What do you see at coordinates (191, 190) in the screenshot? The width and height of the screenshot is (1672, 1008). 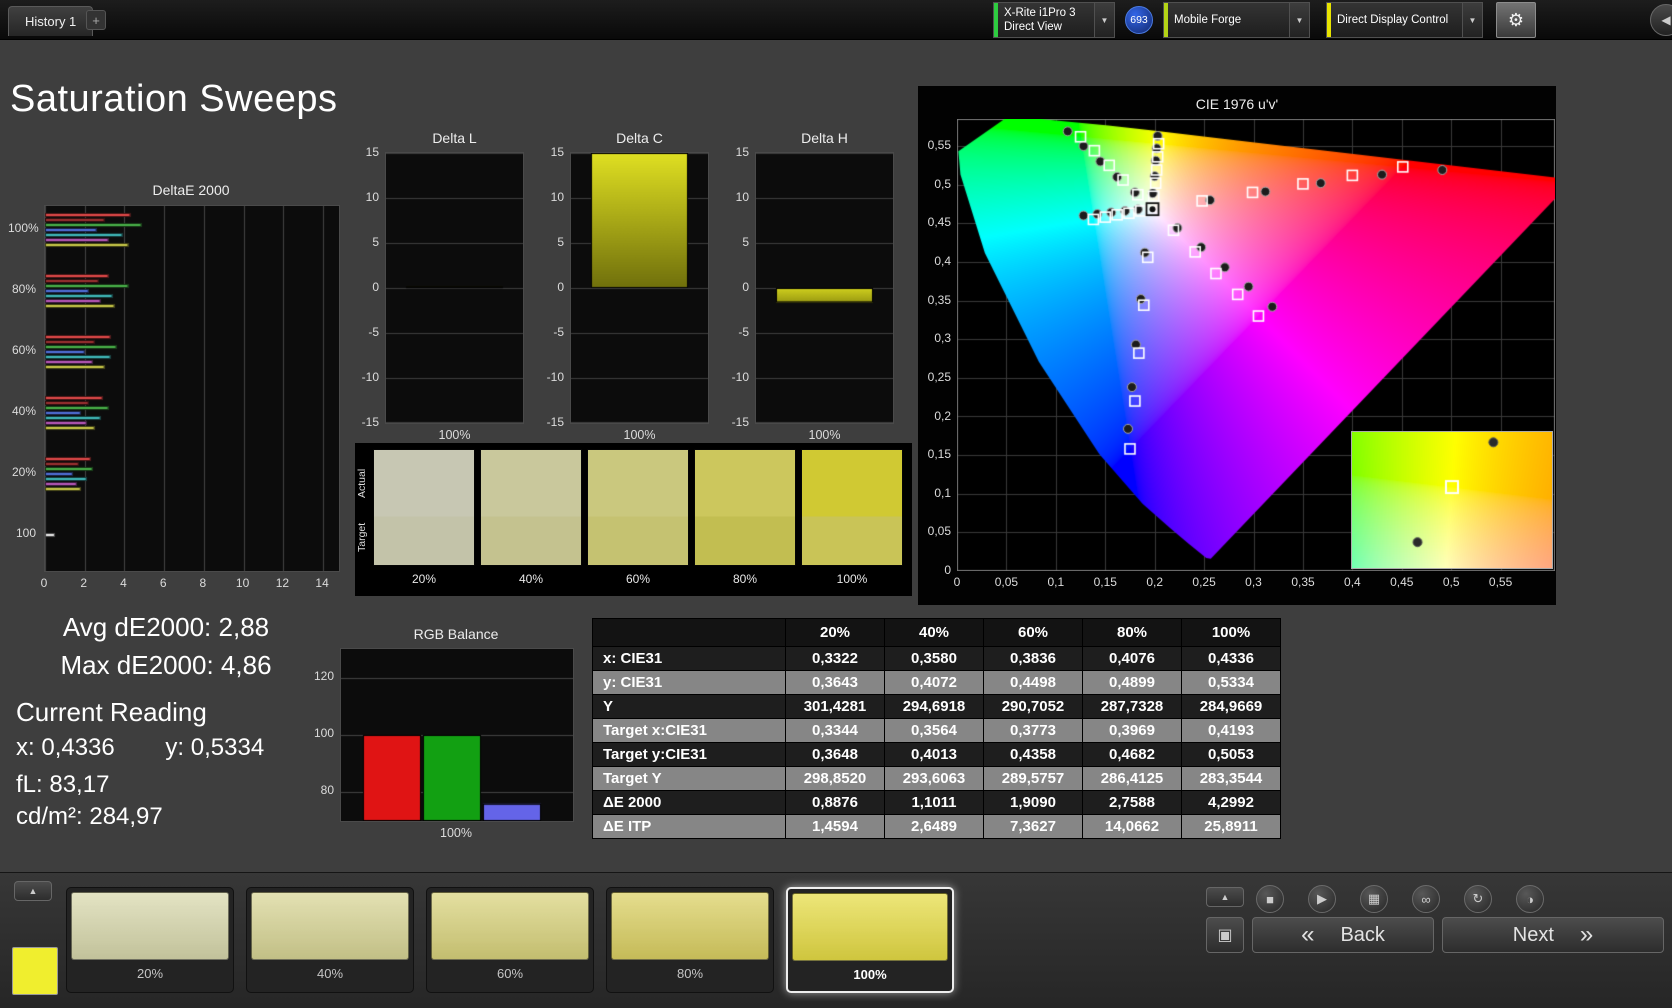 I see `deltae2000-chart-title: DeltaE 2000` at bounding box center [191, 190].